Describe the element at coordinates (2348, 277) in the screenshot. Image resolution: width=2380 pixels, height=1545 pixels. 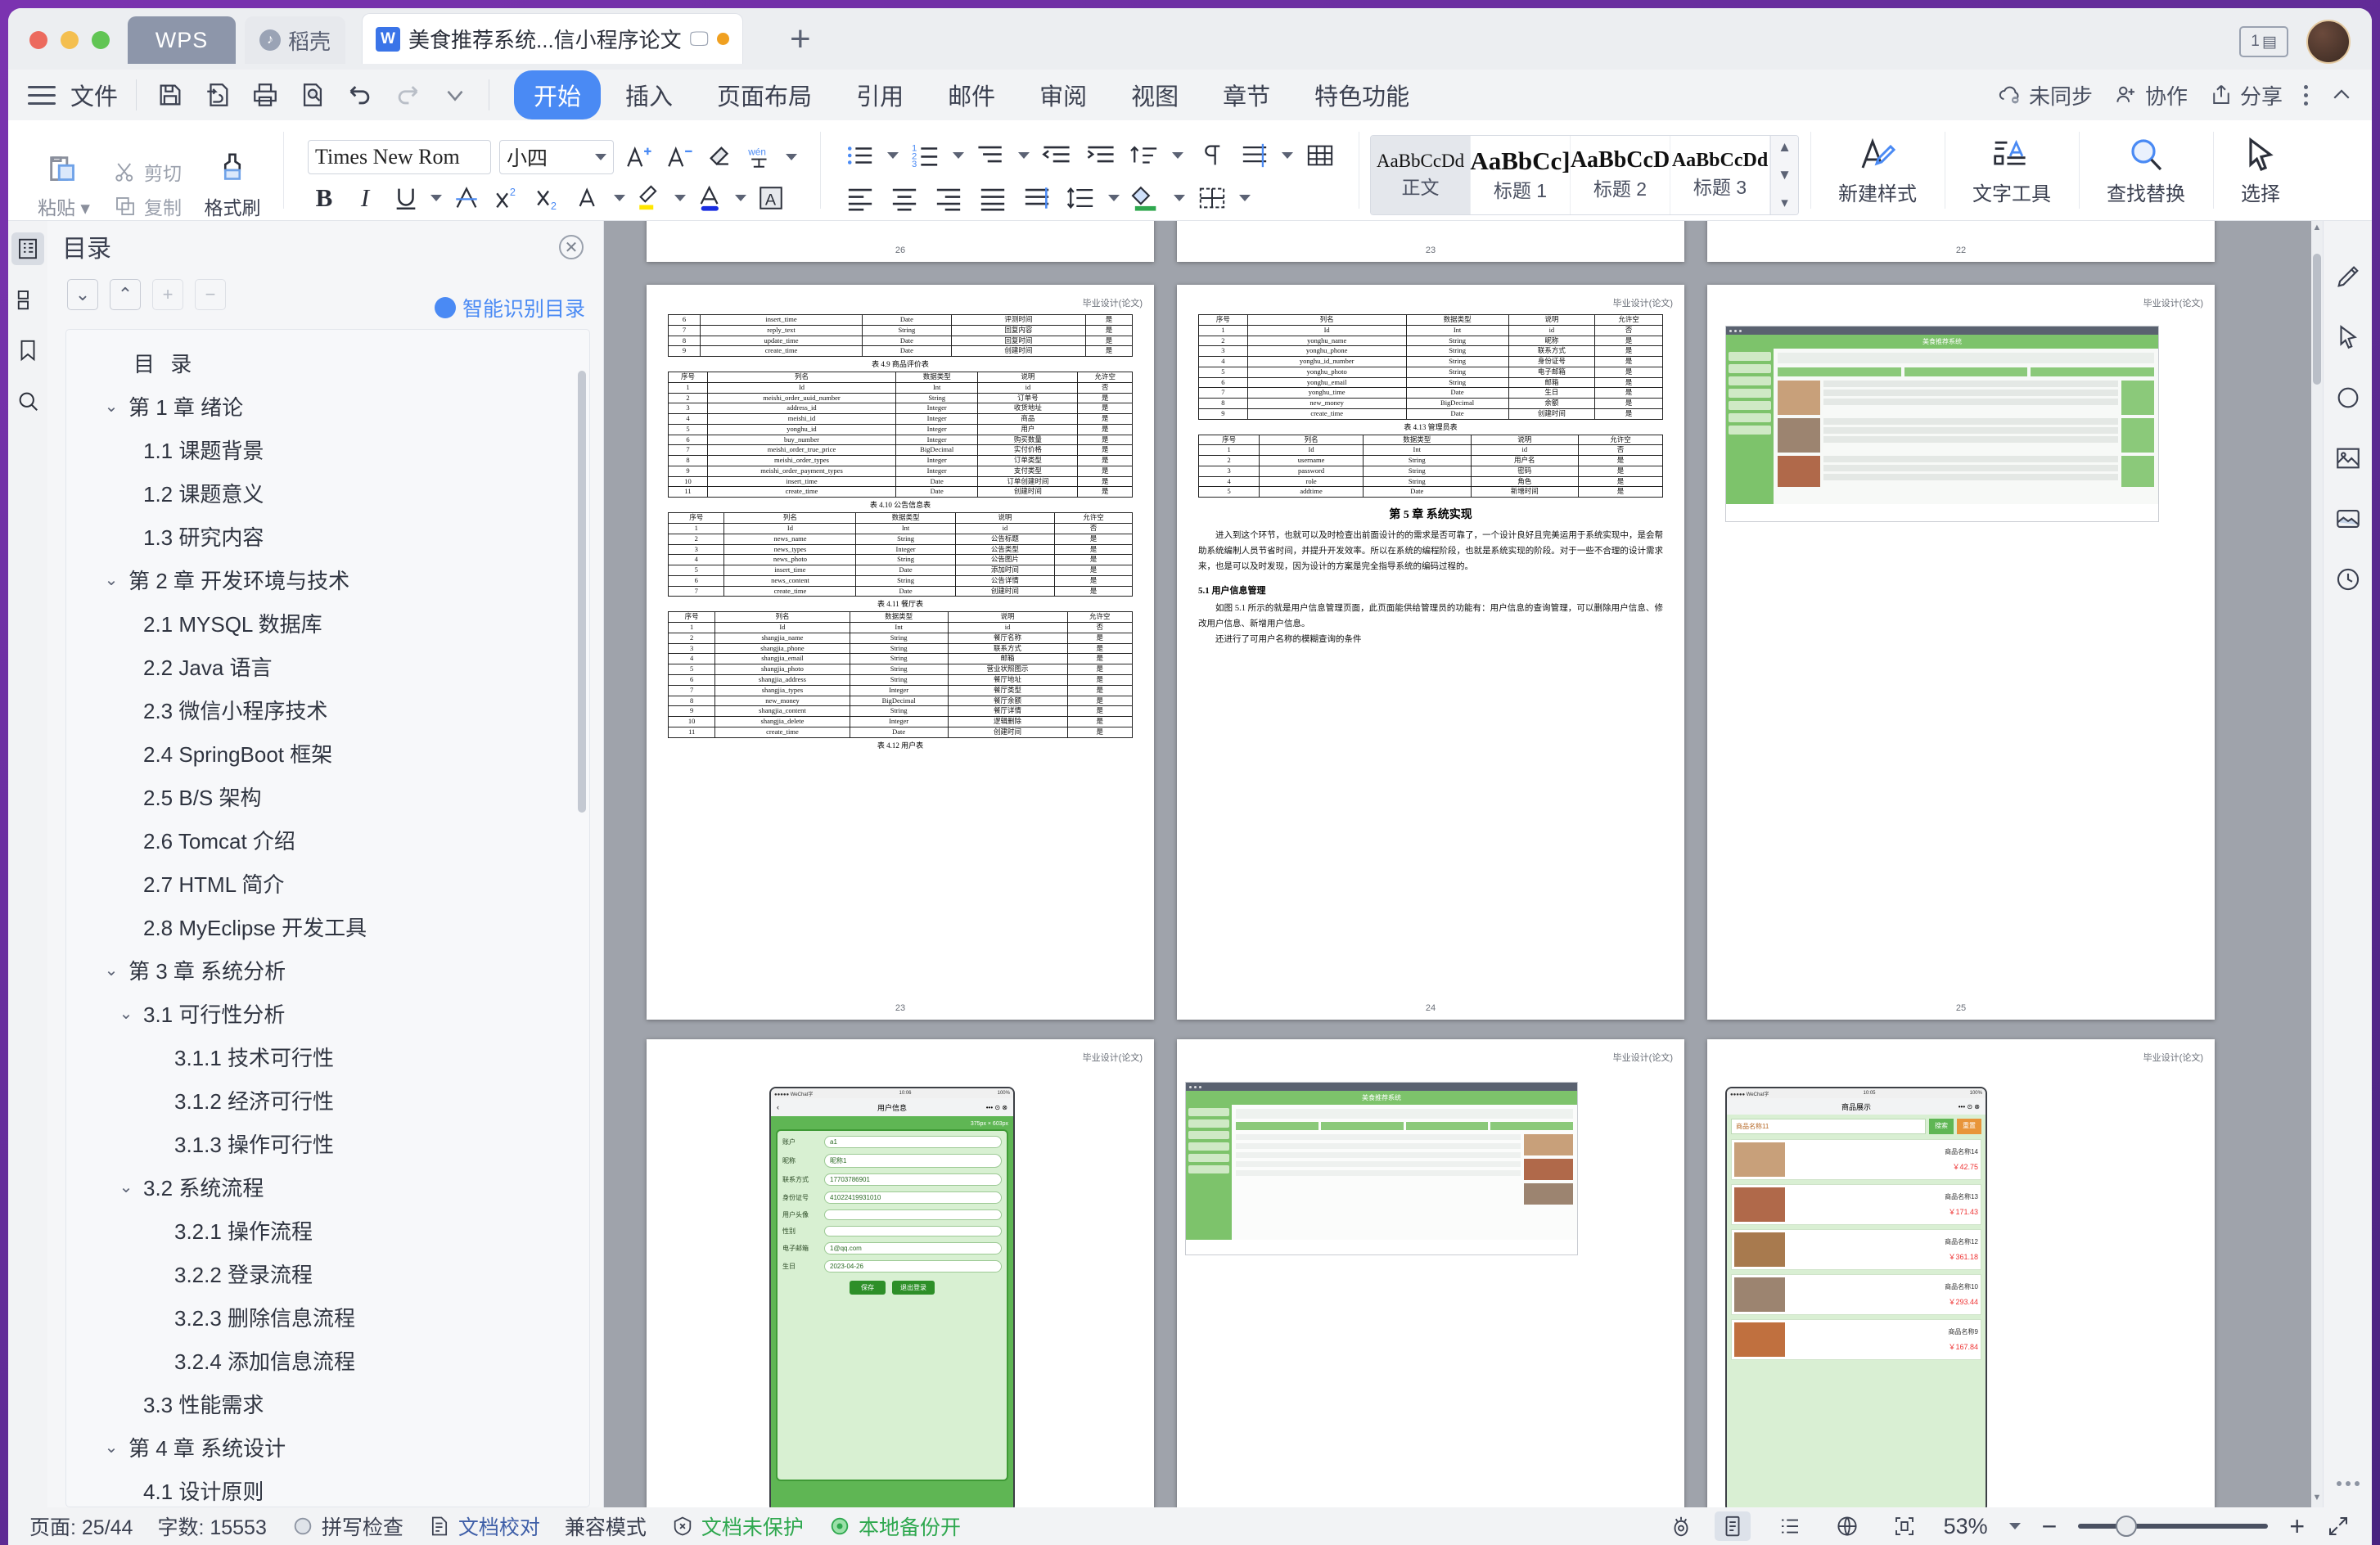
I see `pen-icon` at that location.